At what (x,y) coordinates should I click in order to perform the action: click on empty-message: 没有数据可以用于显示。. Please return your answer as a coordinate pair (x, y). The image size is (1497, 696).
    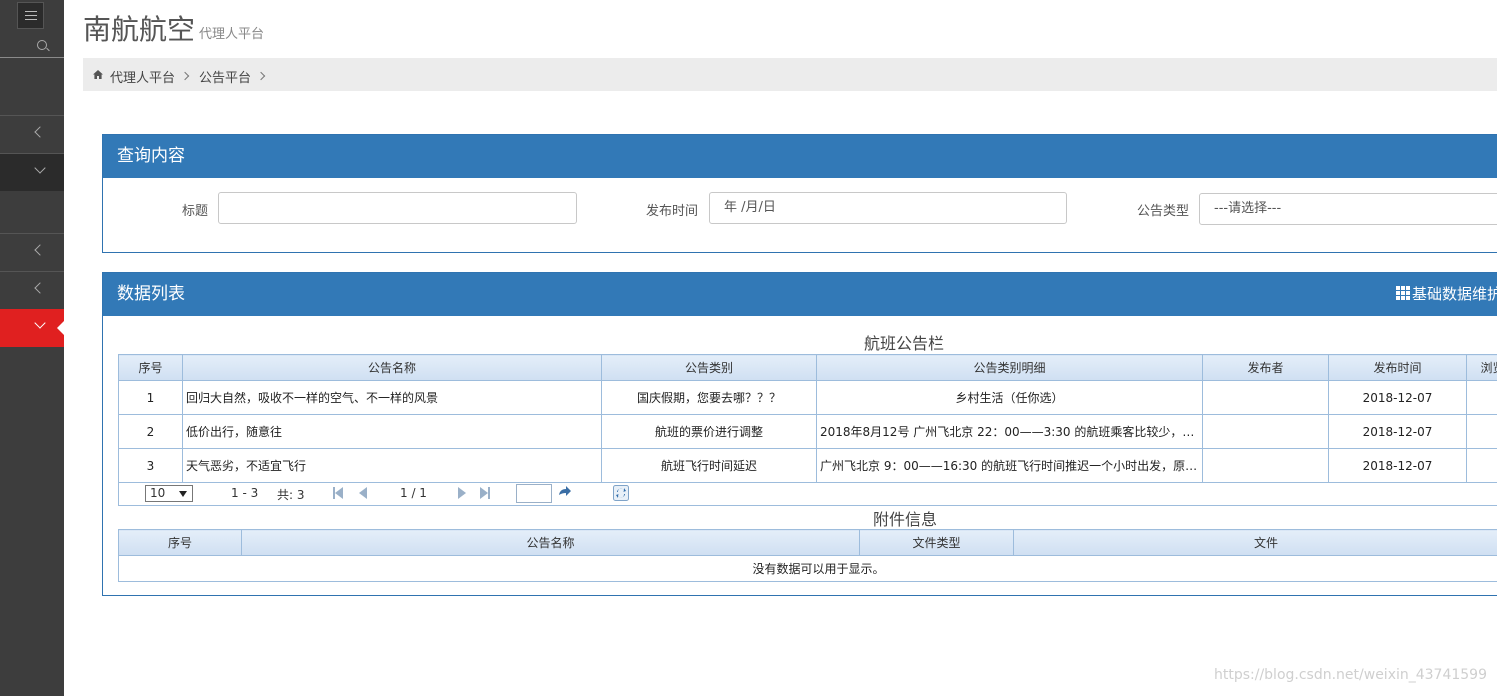
    Looking at the image, I should click on (807, 568).